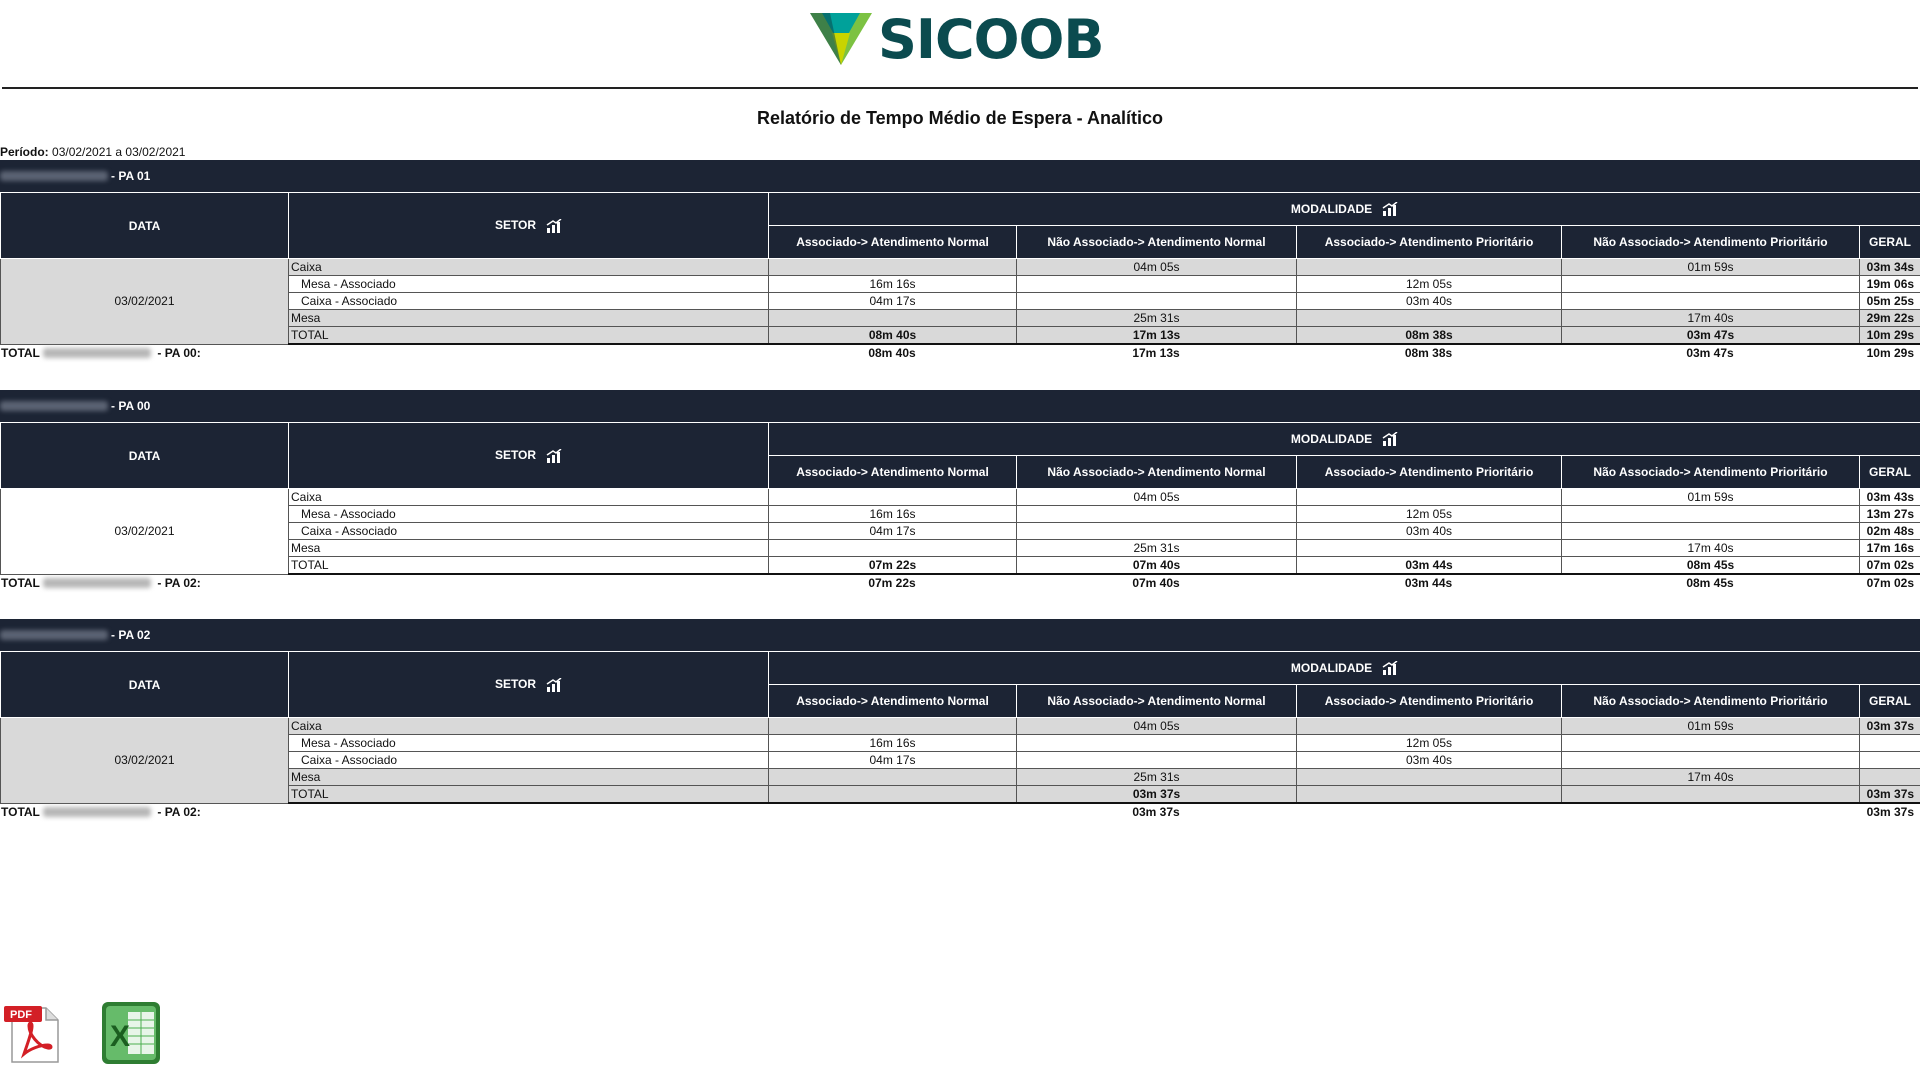  I want to click on header-divider, so click(960, 88).